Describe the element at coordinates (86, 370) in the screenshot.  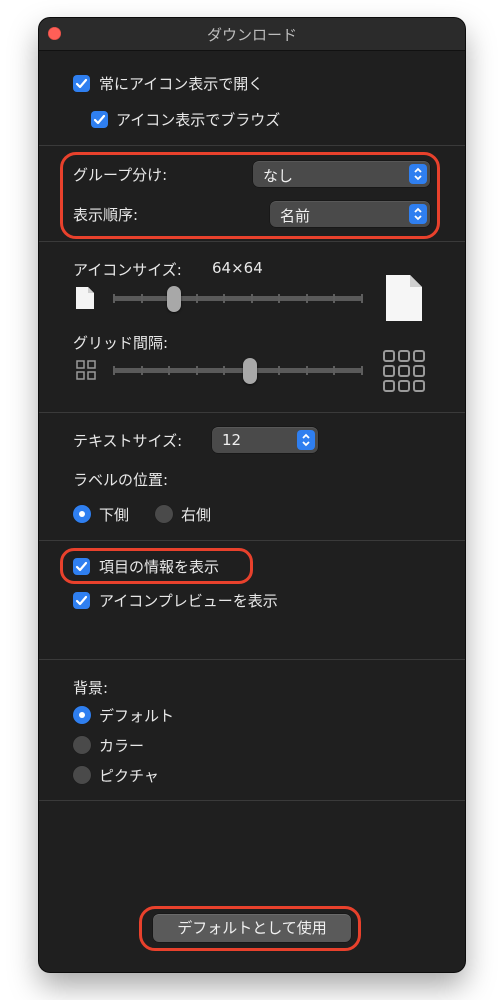
I see `small-grid-icon` at that location.